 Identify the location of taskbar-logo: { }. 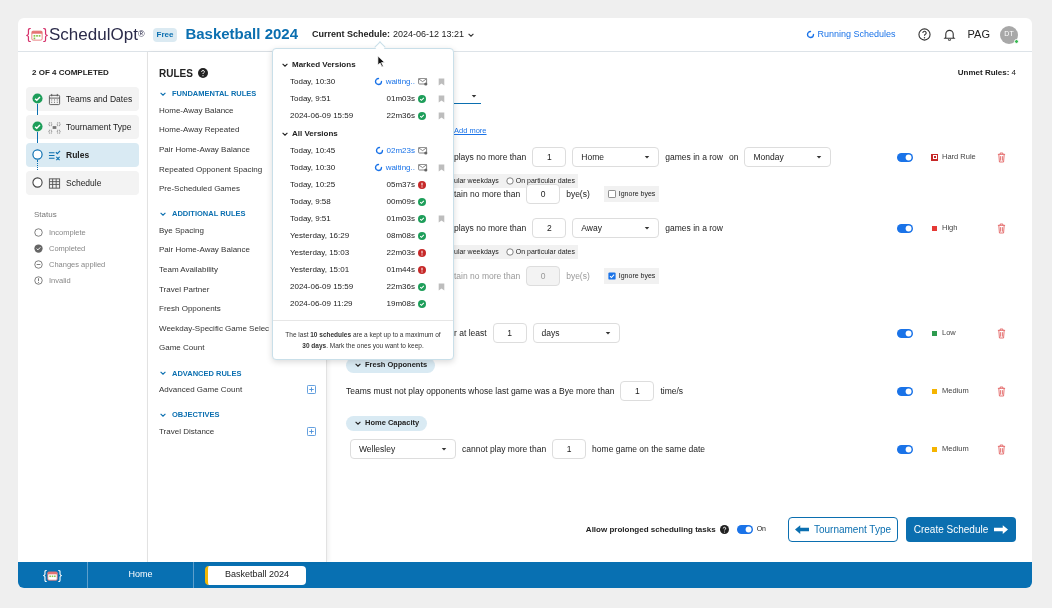
(53, 575).